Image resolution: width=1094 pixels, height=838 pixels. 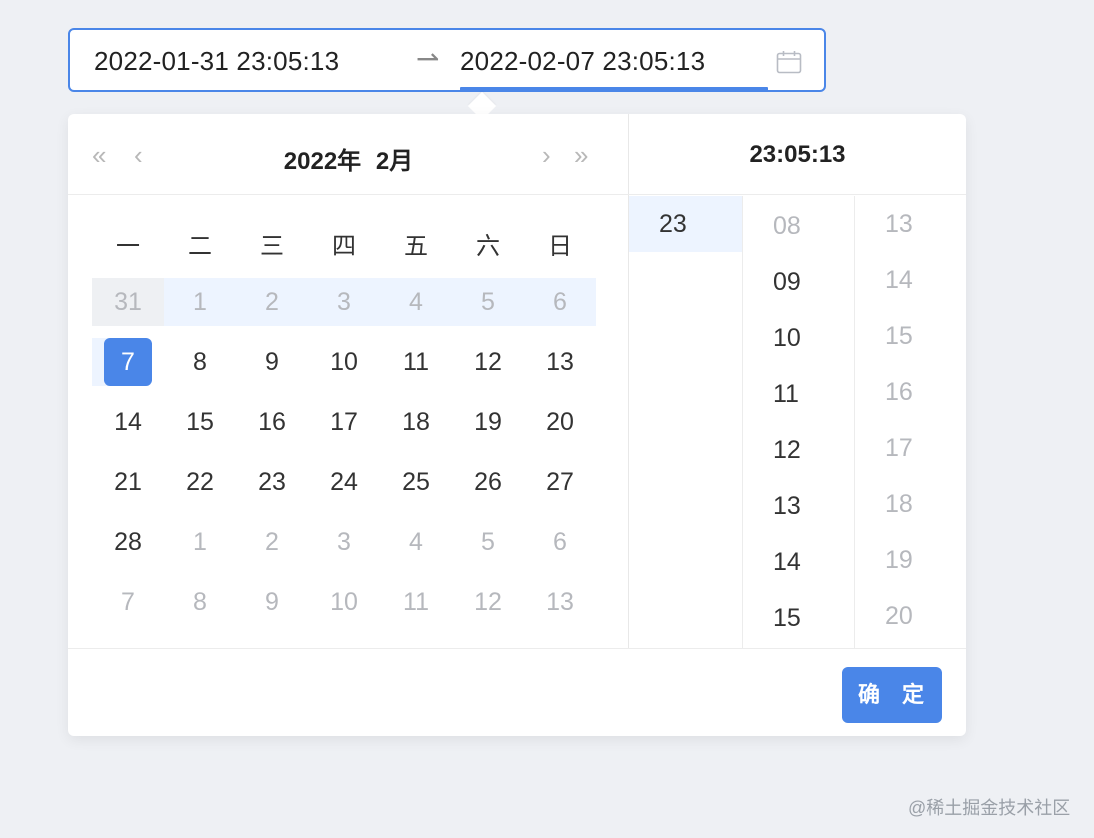 What do you see at coordinates (200, 482) in the screenshot?
I see `calendar-day: 22` at bounding box center [200, 482].